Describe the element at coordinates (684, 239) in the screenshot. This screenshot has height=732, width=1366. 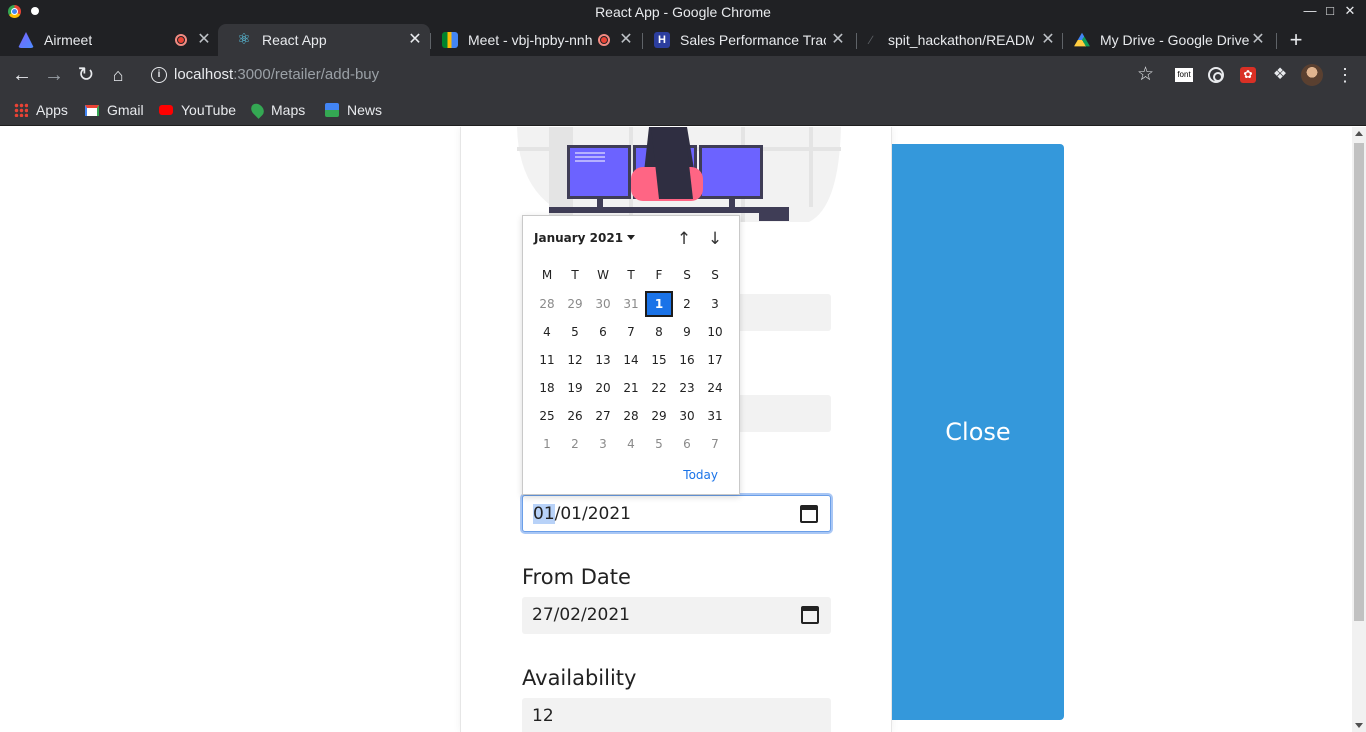
I see `previous-month-arrow-icon: ↑` at that location.